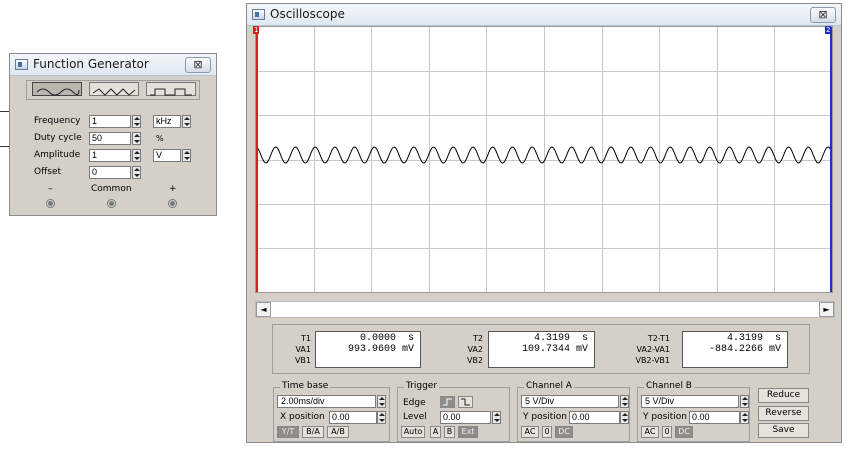 The width and height of the screenshot is (861, 455). What do you see at coordinates (186, 121) in the screenshot?
I see `frequency-unit-stepper` at bounding box center [186, 121].